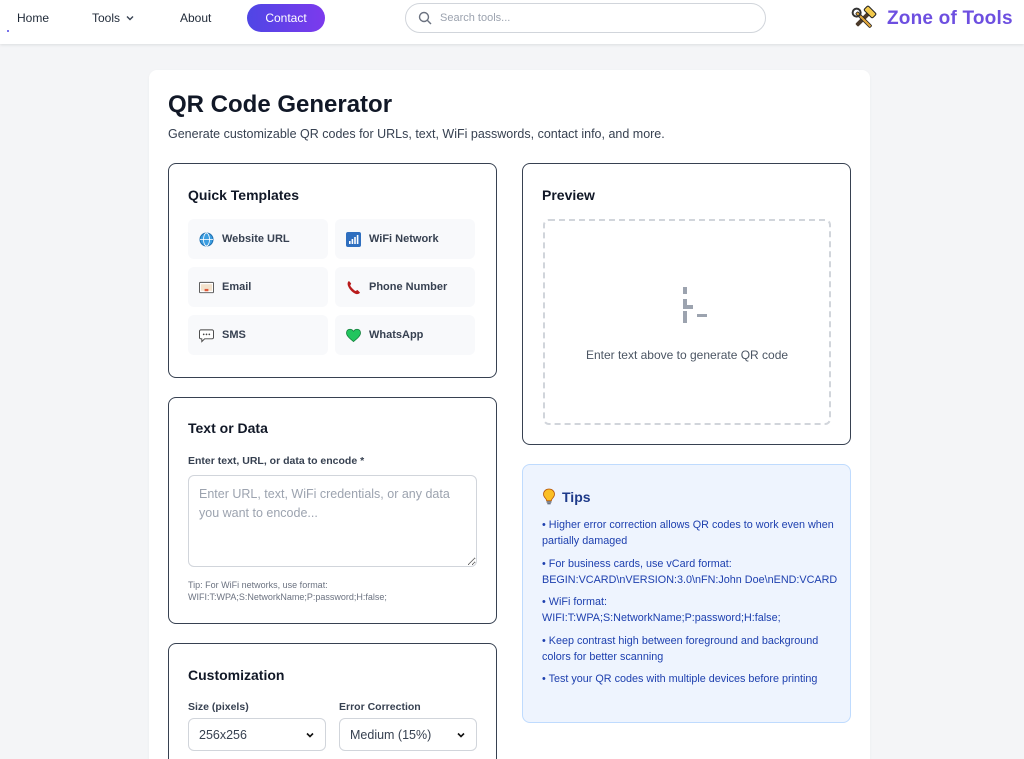  Describe the element at coordinates (106, 18) in the screenshot. I see `nav-tools-label: Tools` at that location.